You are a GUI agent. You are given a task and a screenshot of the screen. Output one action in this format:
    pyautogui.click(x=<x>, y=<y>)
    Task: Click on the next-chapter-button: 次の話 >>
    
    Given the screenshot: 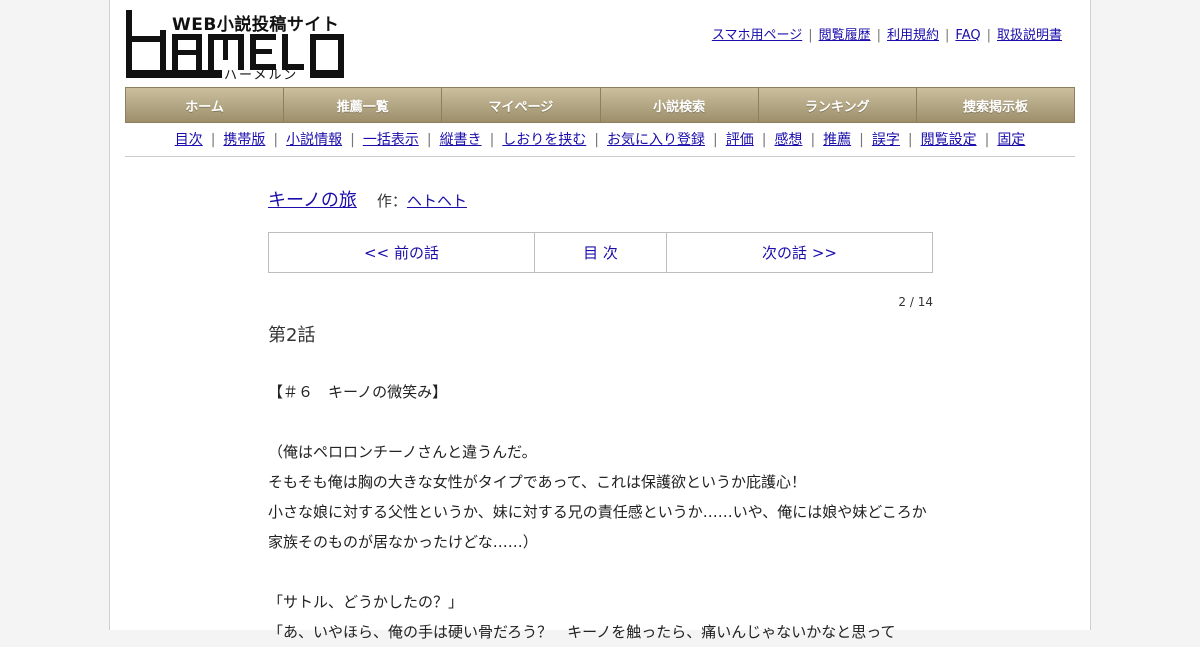 What is the action you would take?
    pyautogui.click(x=799, y=252)
    